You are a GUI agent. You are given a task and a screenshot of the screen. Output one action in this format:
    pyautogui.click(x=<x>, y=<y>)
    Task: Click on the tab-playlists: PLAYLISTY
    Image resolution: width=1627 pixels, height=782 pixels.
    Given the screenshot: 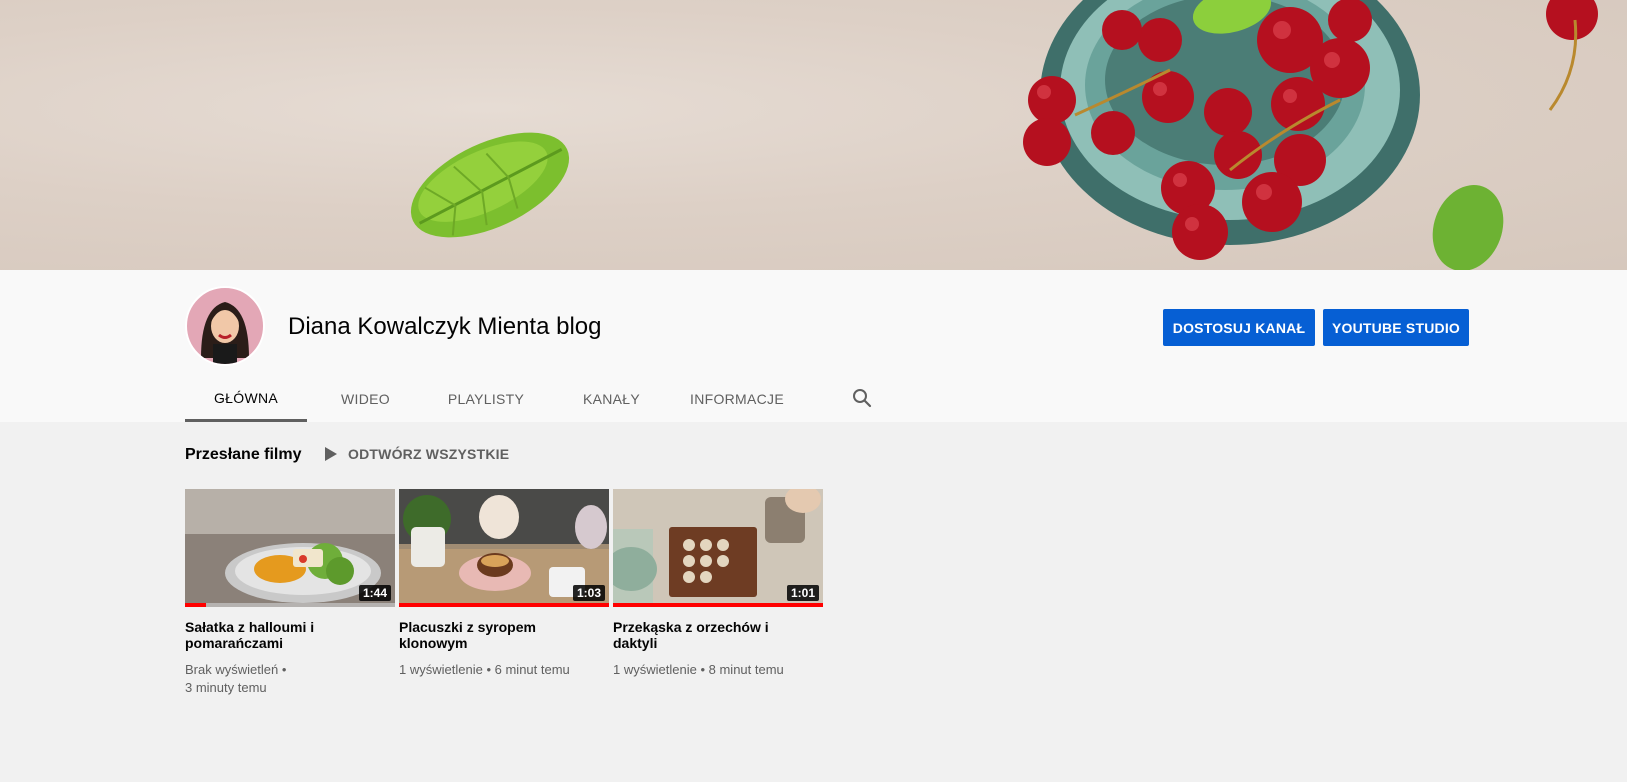 What is the action you would take?
    pyautogui.click(x=486, y=399)
    